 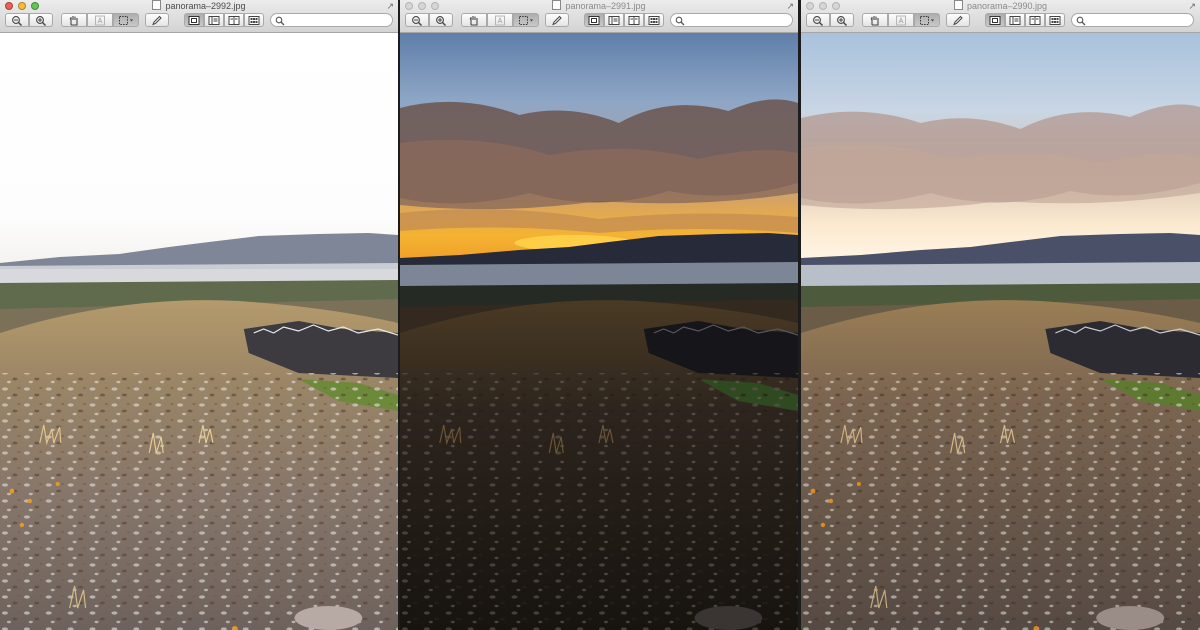 I want to click on window-title: panorama–2991.jpg, so click(x=599, y=6).